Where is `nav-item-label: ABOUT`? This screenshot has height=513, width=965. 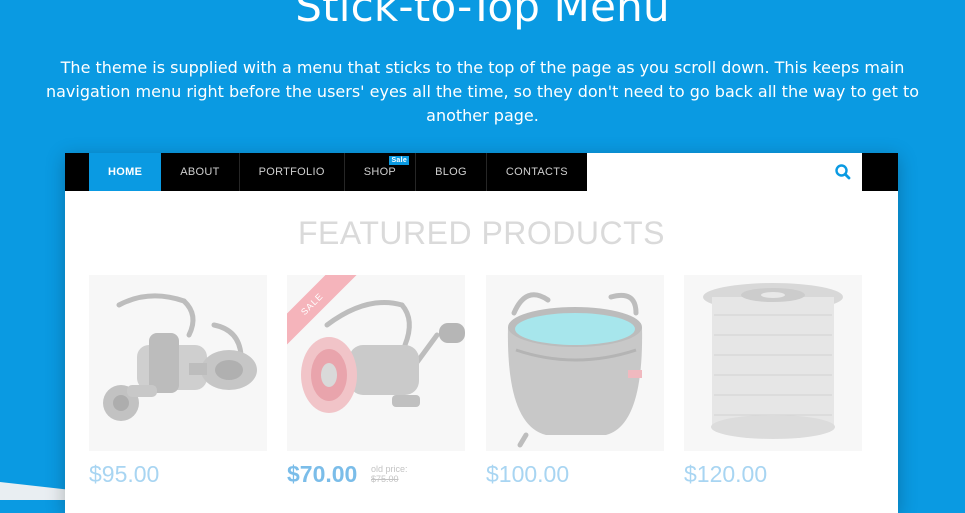
nav-item-label: ABOUT is located at coordinates (200, 172).